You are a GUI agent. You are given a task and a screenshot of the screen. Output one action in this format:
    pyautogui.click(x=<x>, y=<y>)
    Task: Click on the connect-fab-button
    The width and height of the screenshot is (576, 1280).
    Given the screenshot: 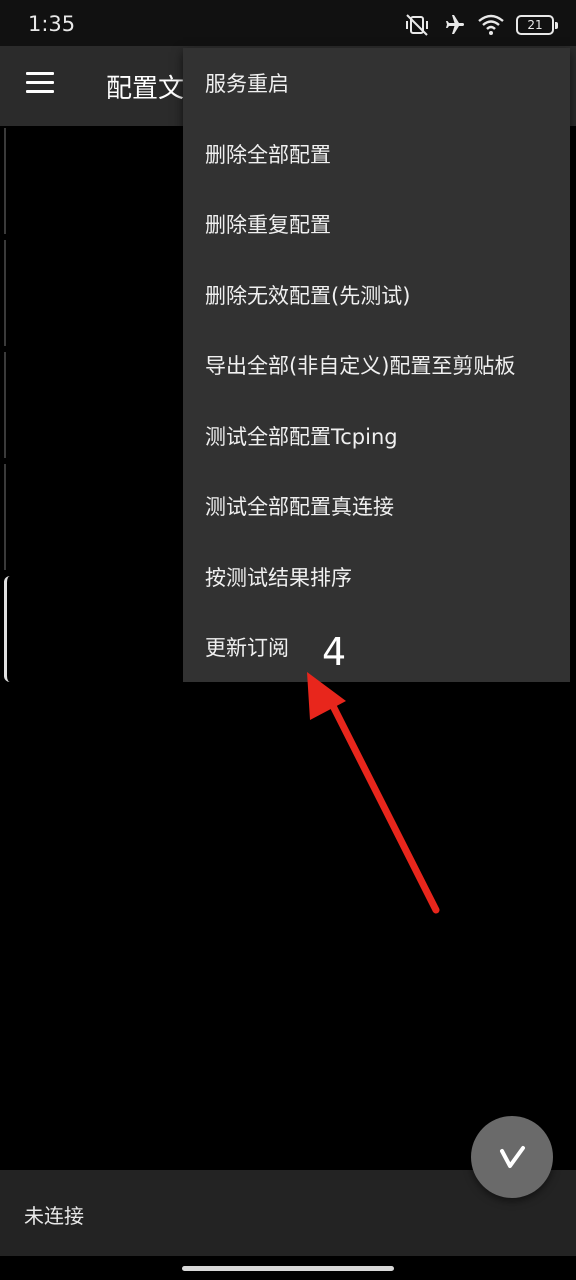 What is the action you would take?
    pyautogui.click(x=512, y=1157)
    